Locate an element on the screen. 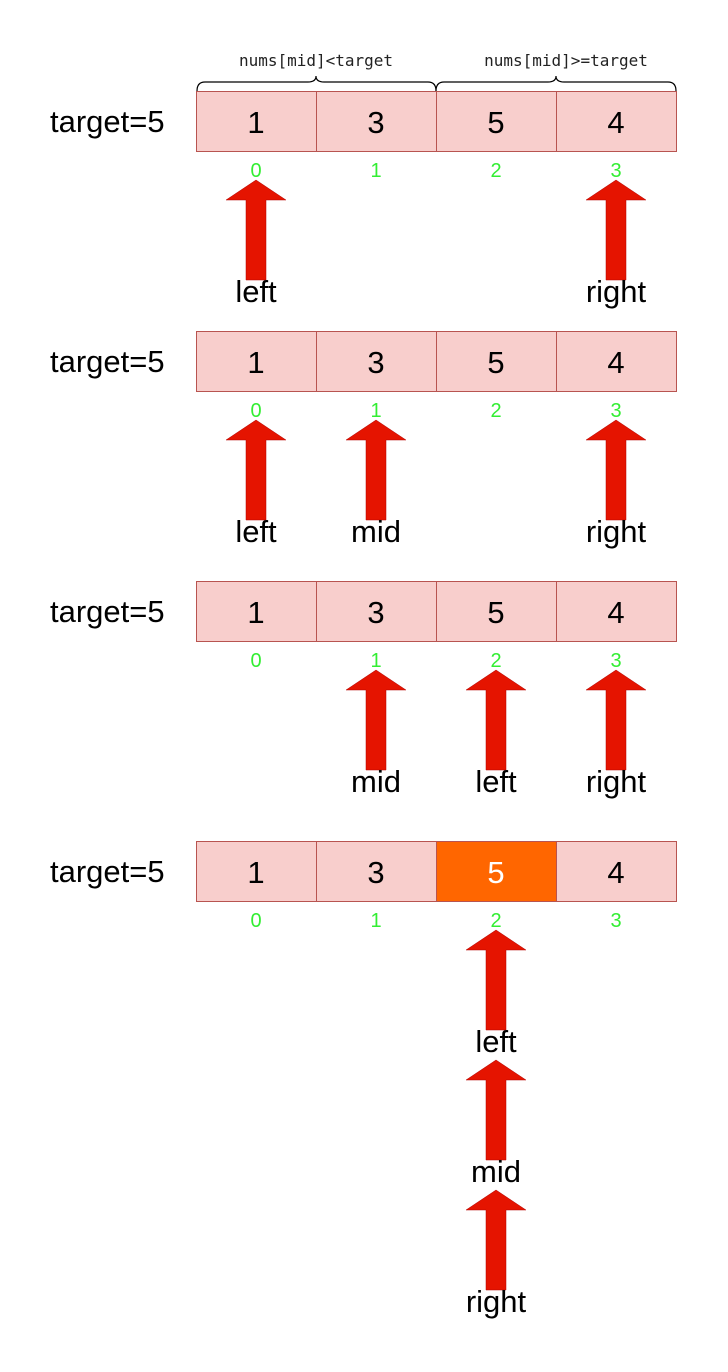 The height and width of the screenshot is (1372, 728). condition-less-than-label: nums[mid]<target is located at coordinates (316, 60).